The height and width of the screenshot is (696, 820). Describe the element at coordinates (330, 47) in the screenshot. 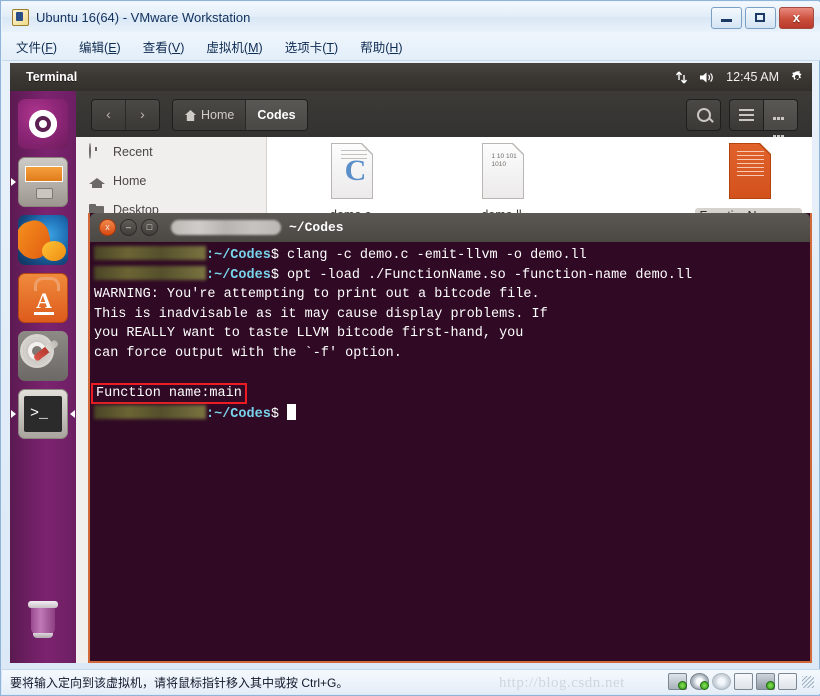

I see `menu-tabs-accel: T` at that location.